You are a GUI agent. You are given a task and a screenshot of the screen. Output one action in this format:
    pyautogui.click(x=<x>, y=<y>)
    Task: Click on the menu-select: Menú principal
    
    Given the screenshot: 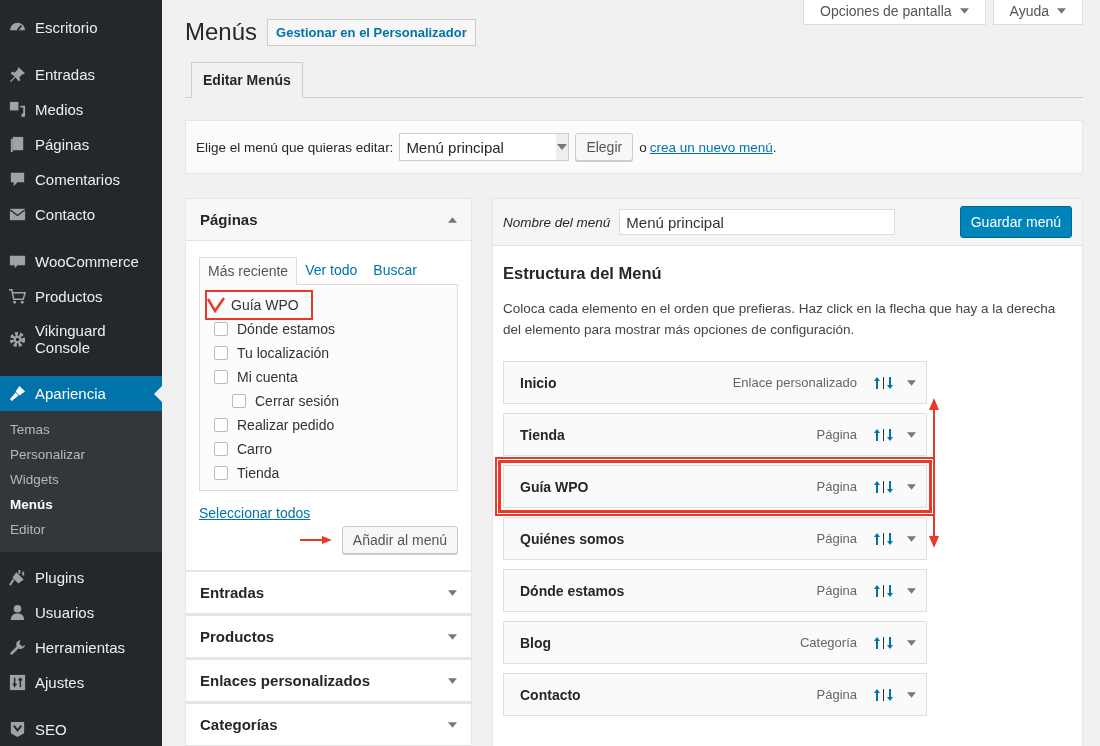 What is the action you would take?
    pyautogui.click(x=484, y=147)
    